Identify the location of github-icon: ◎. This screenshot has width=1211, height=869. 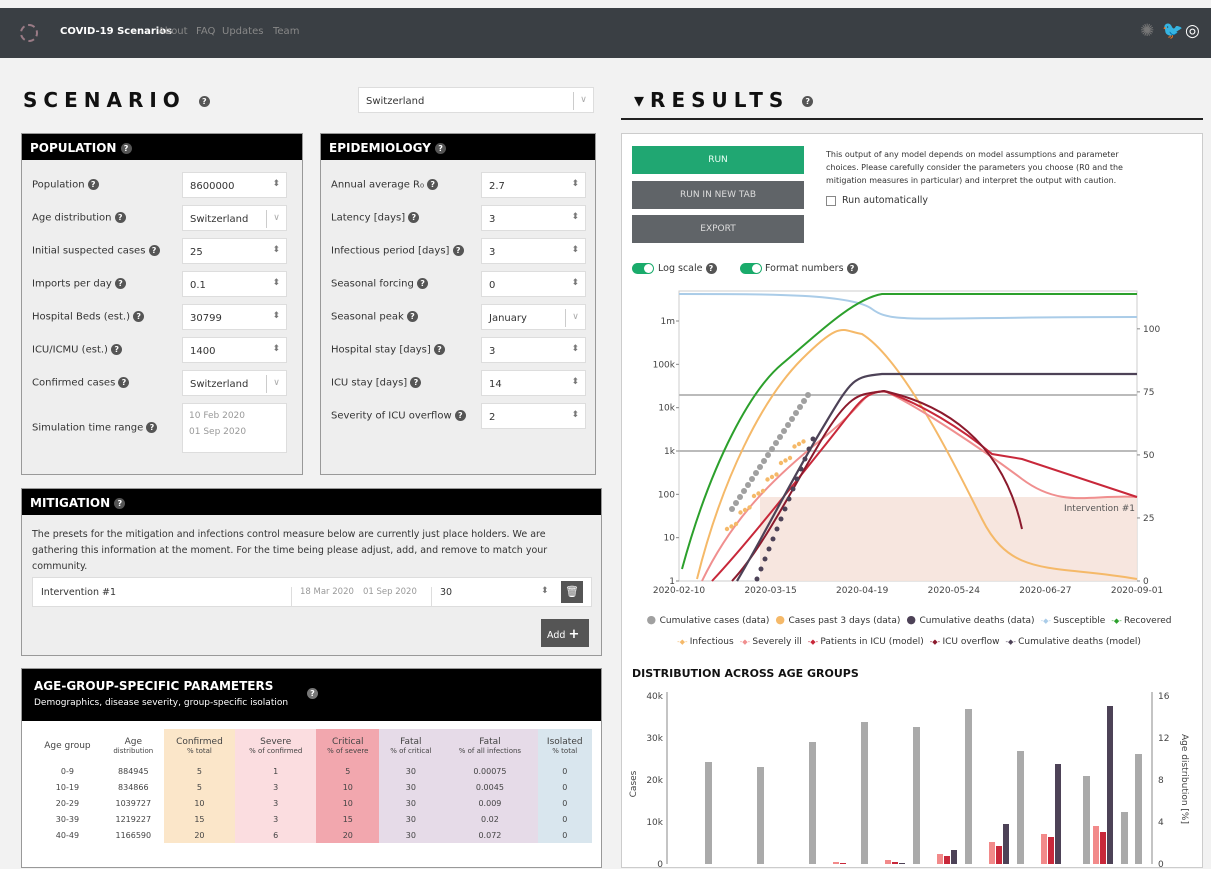
(1192, 31).